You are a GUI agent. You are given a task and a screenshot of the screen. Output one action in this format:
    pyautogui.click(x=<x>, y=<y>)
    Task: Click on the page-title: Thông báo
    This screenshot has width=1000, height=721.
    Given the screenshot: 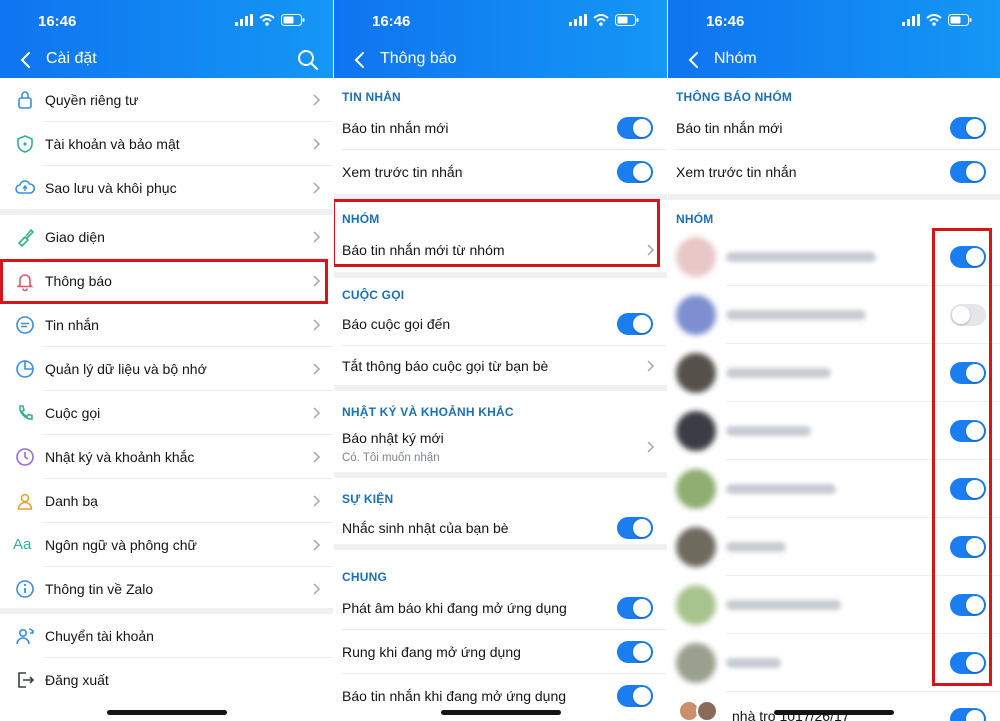 What is the action you would take?
    pyautogui.click(x=418, y=58)
    